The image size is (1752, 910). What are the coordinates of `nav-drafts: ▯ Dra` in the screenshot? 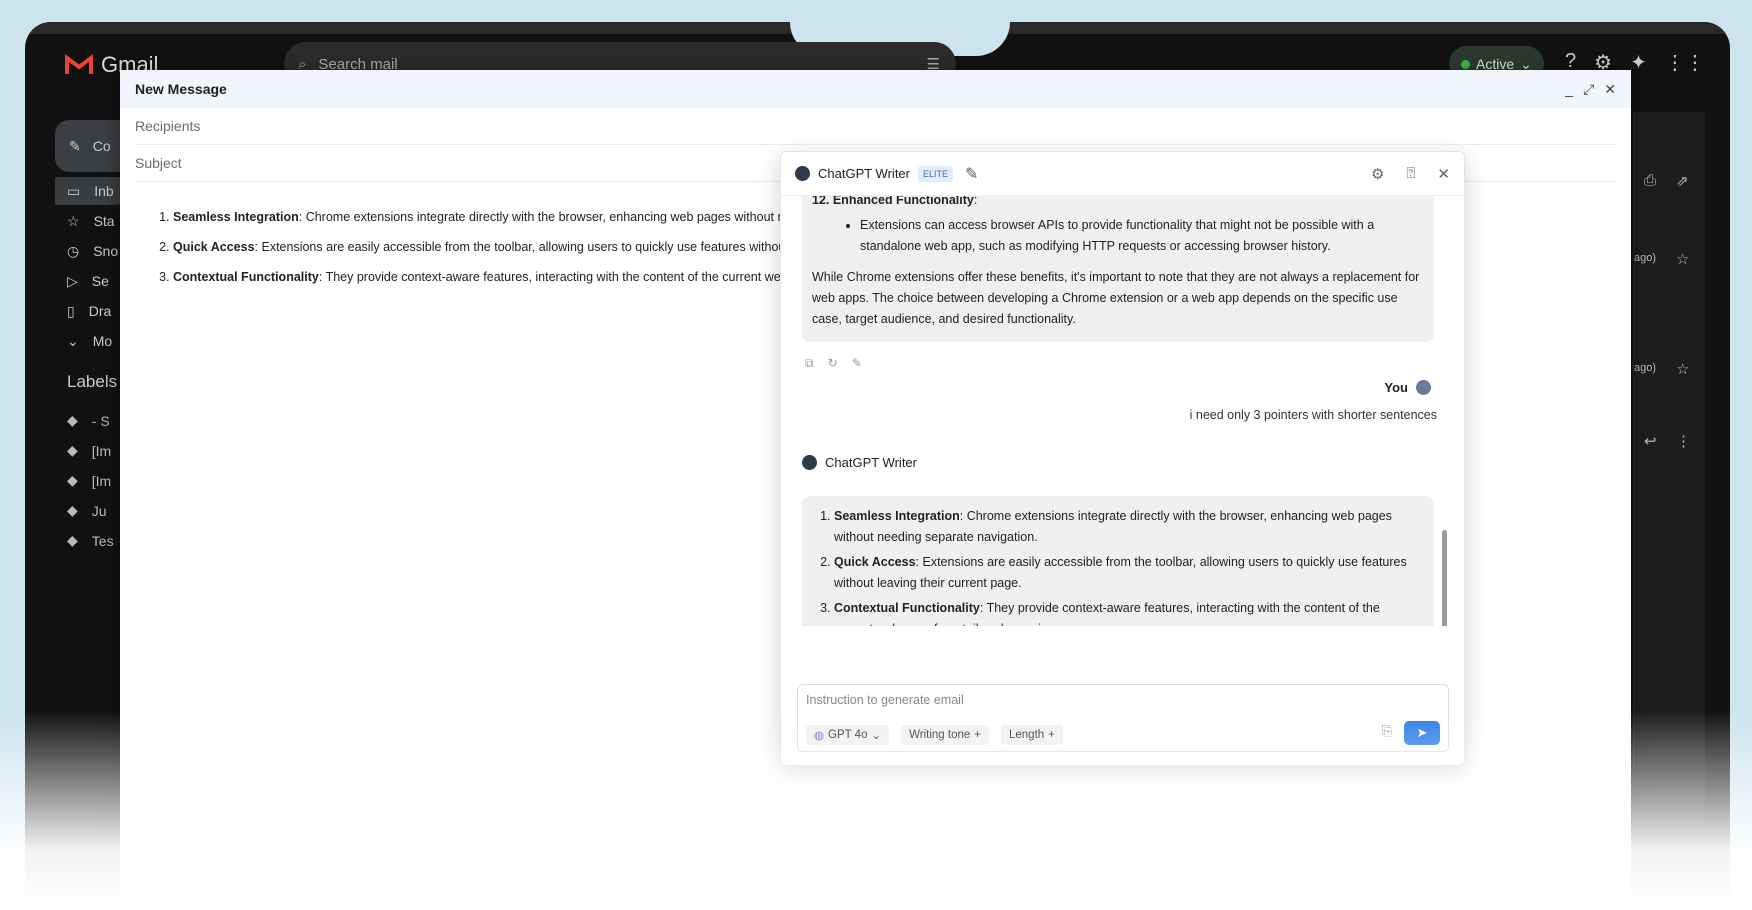 It's located at (92, 311).